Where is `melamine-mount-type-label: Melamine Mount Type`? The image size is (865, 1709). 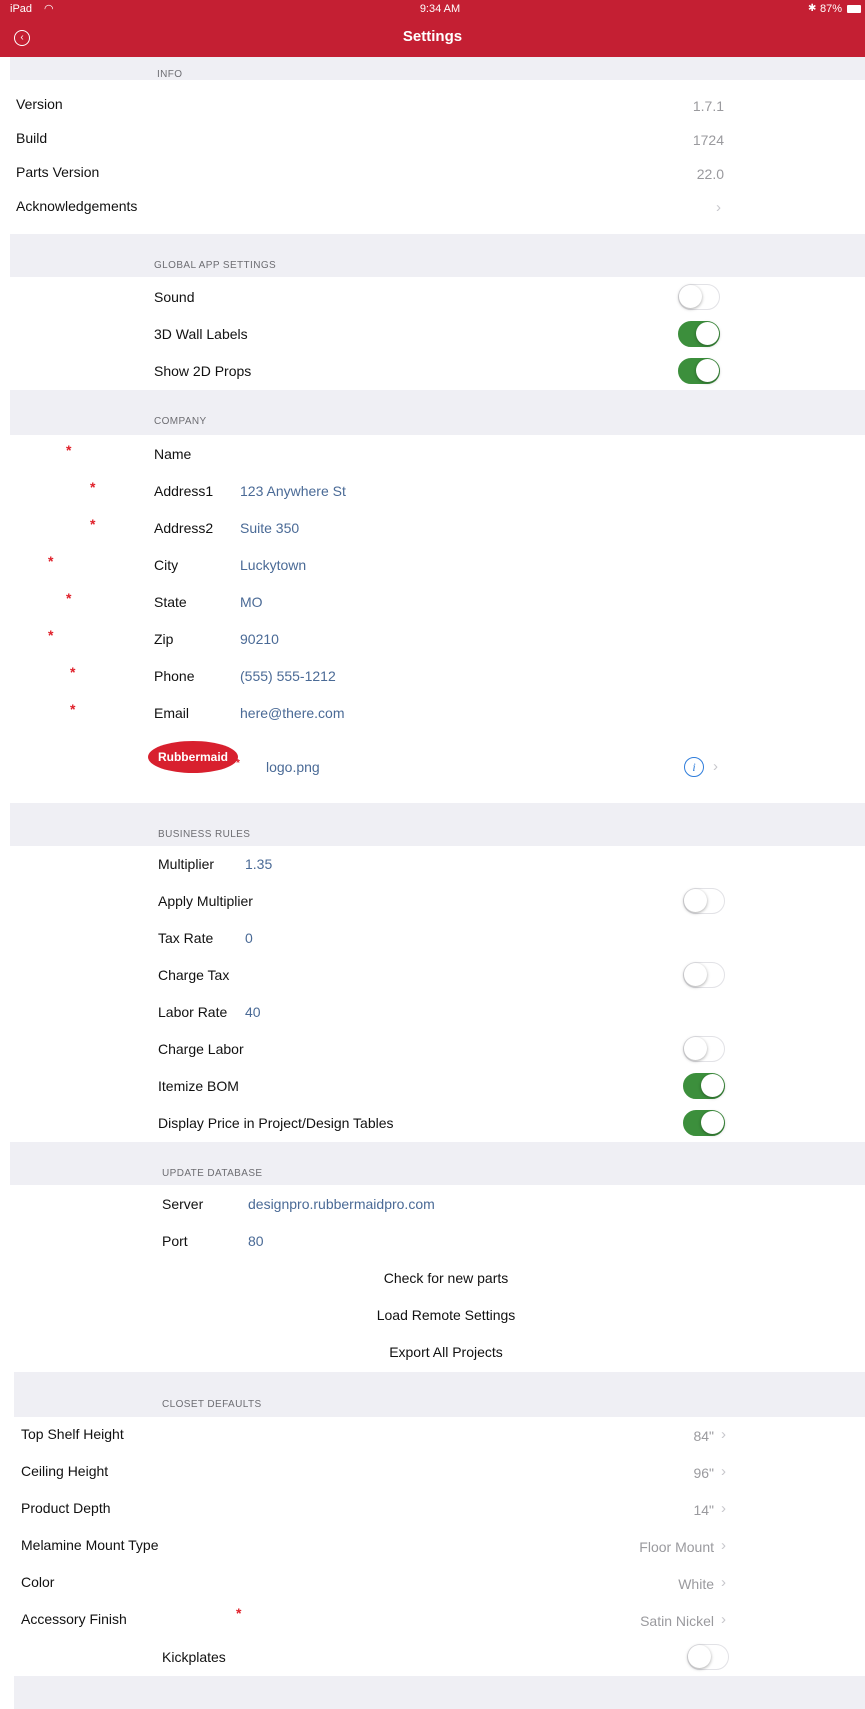
melamine-mount-type-label: Melamine Mount Type is located at coordinates (89, 1545).